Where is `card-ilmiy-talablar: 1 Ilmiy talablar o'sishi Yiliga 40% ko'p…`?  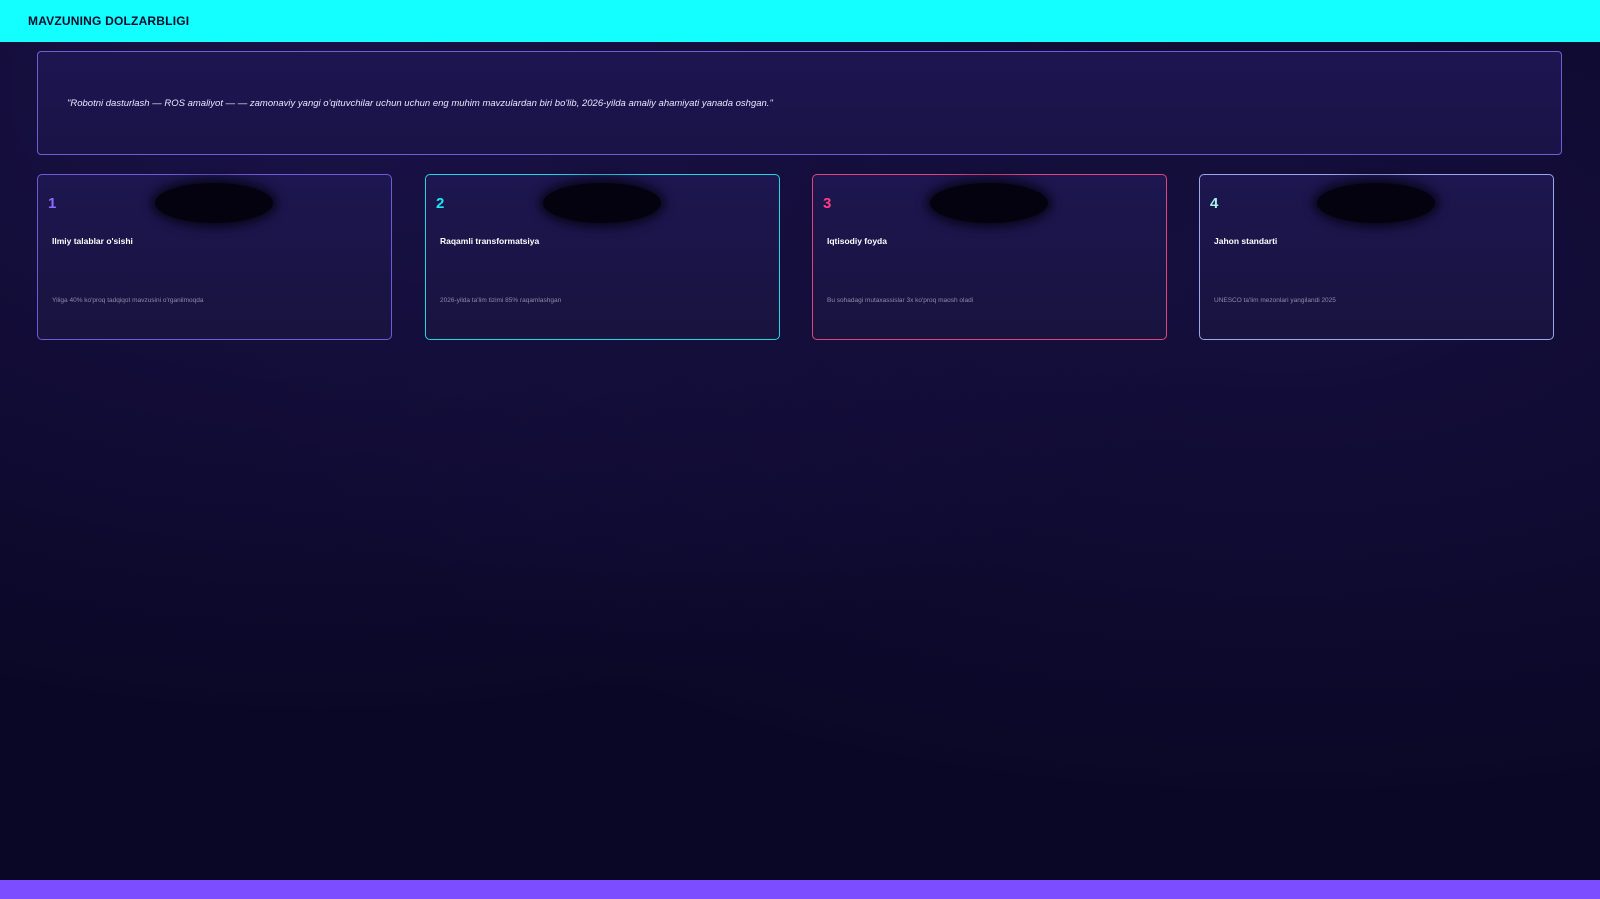 card-ilmiy-talablar: 1 Ilmiy talablar o'sishi Yiliga 40% ko'p… is located at coordinates (214, 257).